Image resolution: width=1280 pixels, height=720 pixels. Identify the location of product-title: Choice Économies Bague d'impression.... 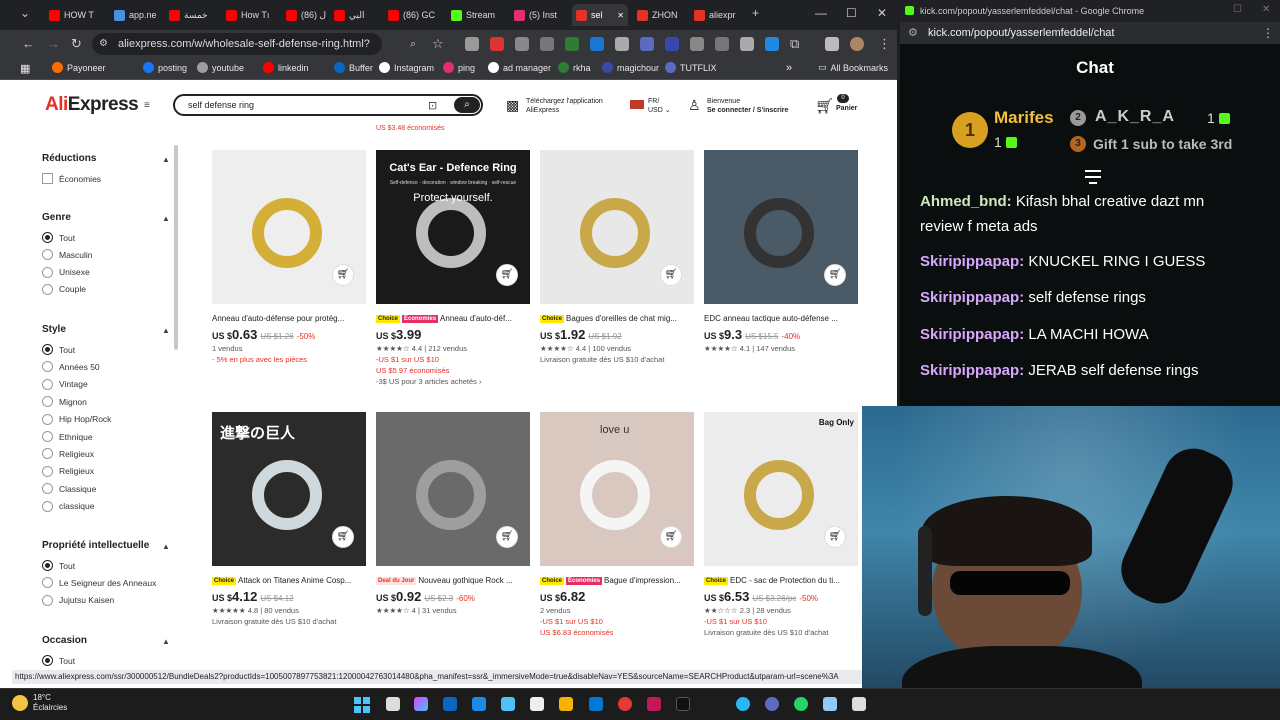
(618, 581).